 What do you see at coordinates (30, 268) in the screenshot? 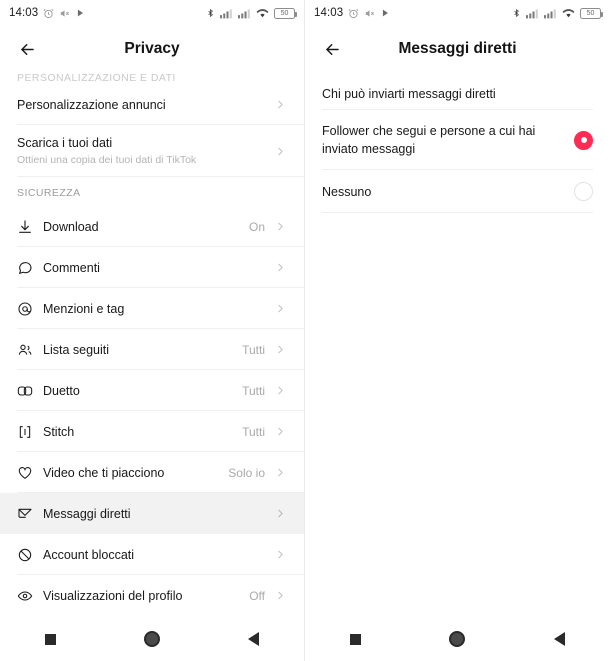
I see `comment-icon` at bounding box center [30, 268].